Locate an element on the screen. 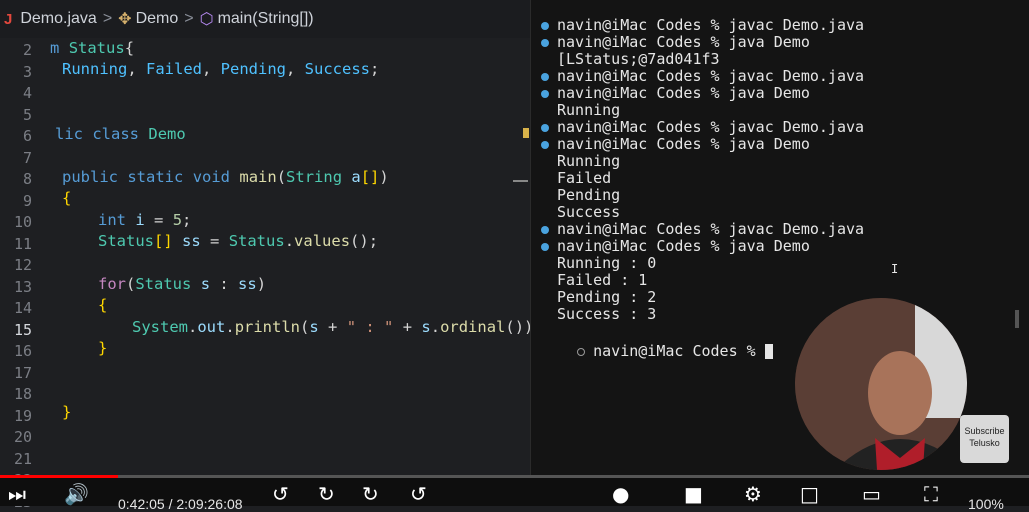 Image resolution: width=1029 pixels, height=512 pixels. back-15-icon: ↻ is located at coordinates (326, 494).